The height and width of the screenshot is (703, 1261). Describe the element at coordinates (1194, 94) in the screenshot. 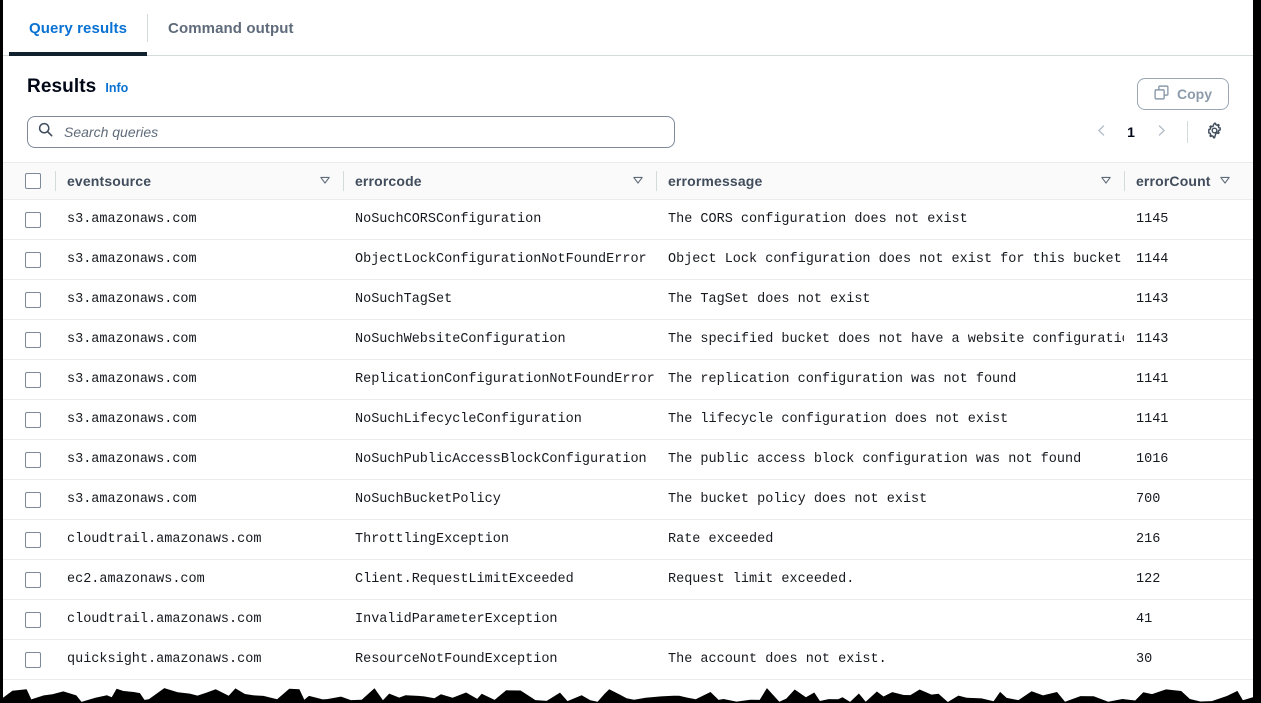

I see `copy-button-label: Copy` at that location.